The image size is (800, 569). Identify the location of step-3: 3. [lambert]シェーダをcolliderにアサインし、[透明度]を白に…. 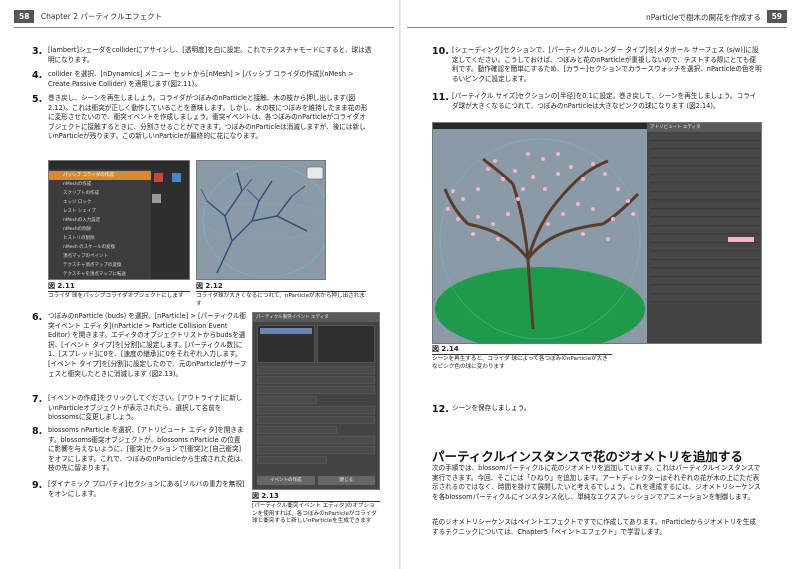
(202, 55).